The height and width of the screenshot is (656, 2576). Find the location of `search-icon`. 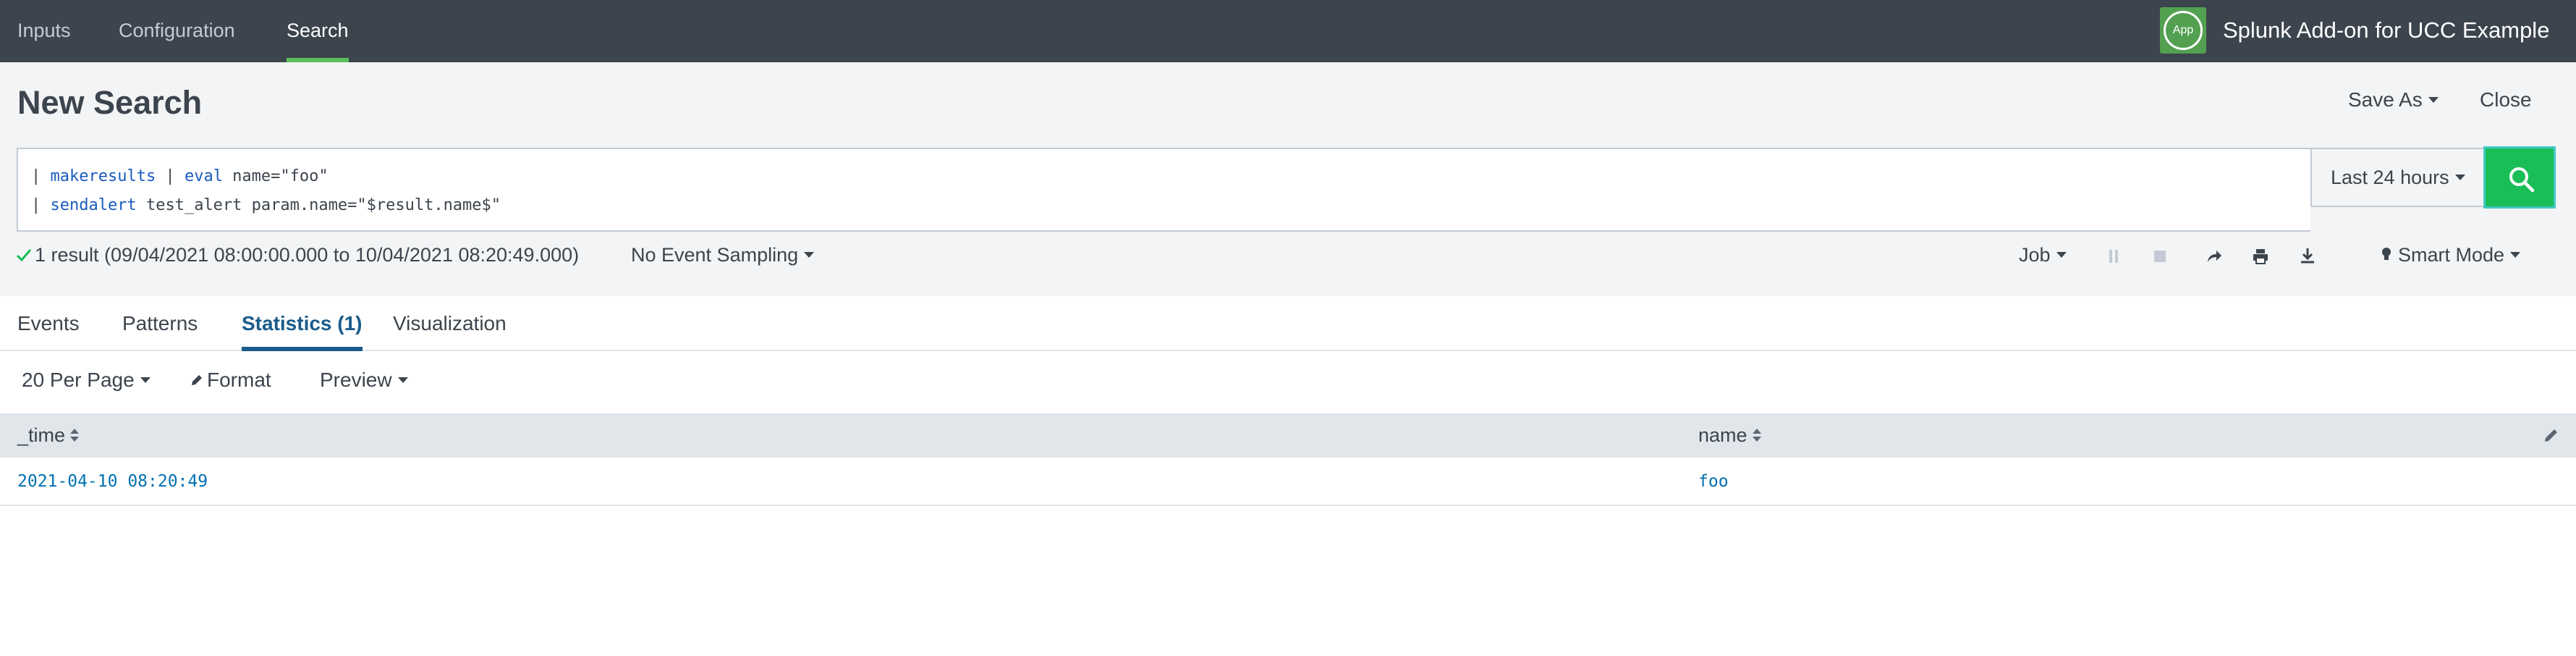

search-icon is located at coordinates (2522, 180).